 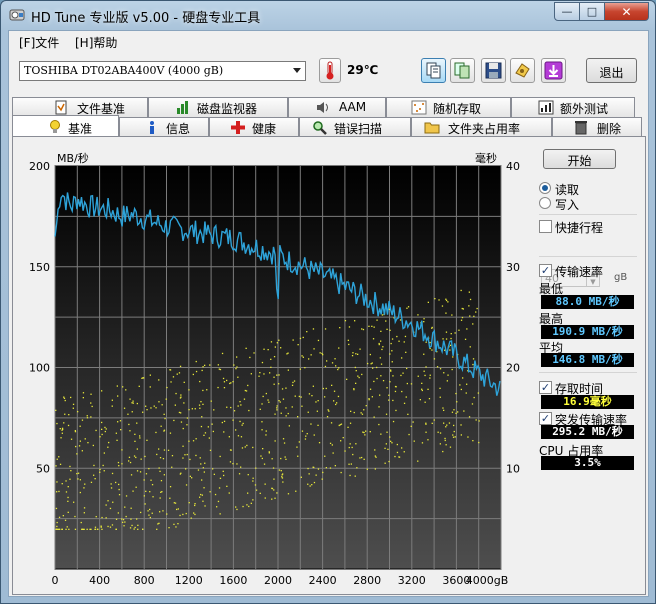 What do you see at coordinates (545, 188) in the screenshot?
I see `read-radio` at bounding box center [545, 188].